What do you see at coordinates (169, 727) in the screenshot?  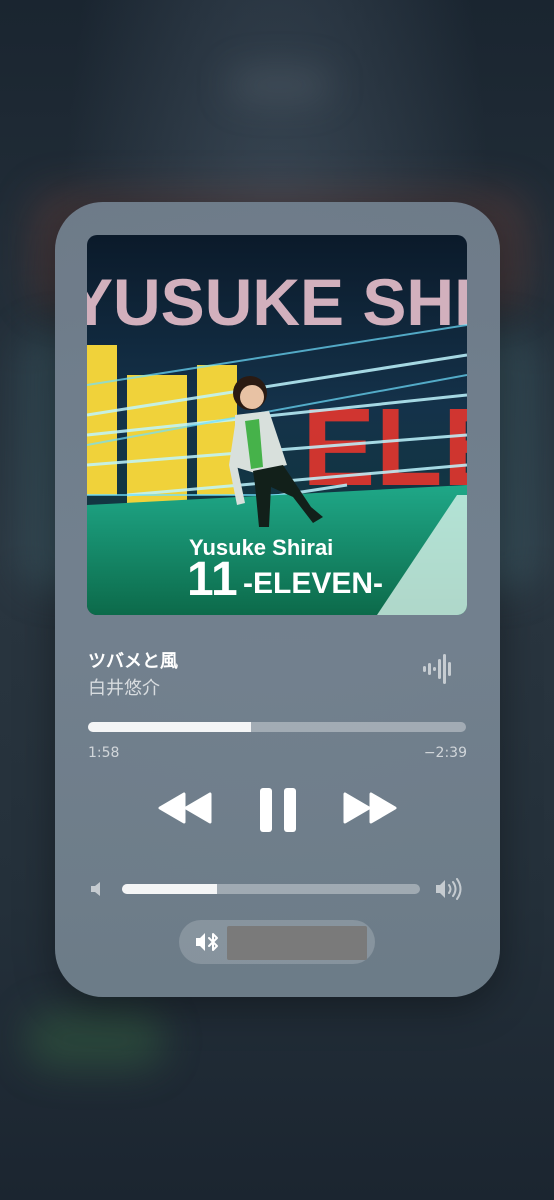 I see `playback-progress-fill` at bounding box center [169, 727].